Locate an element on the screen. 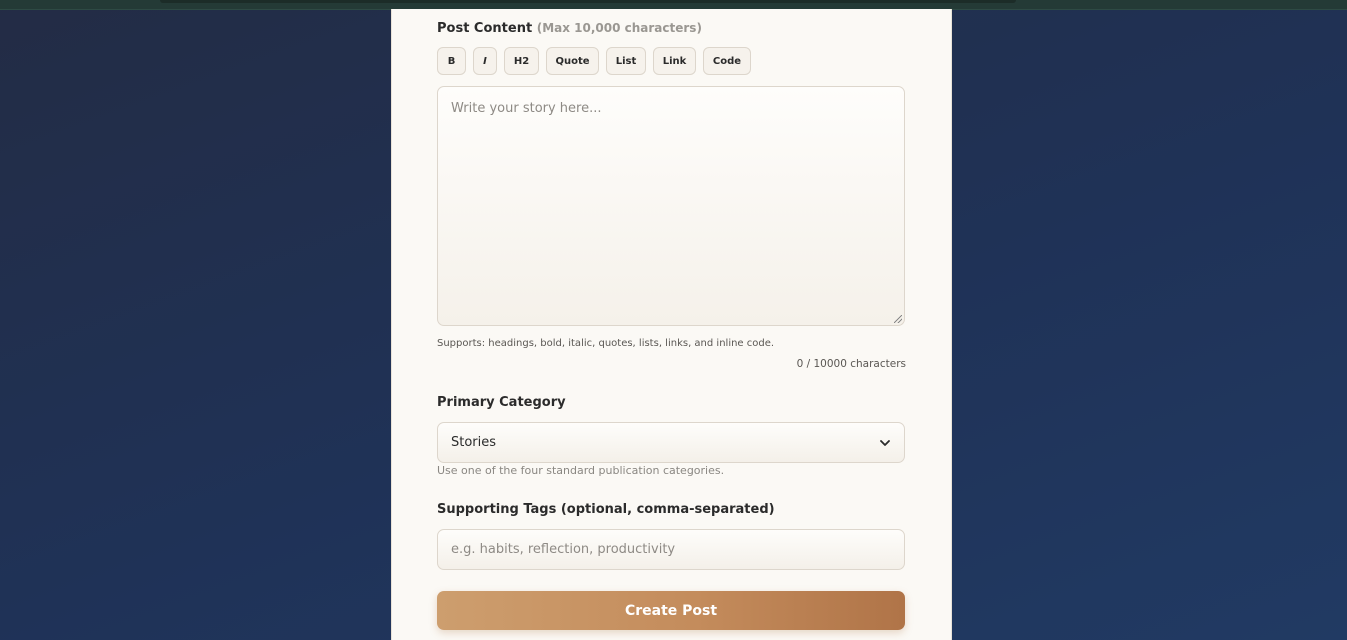  code-button: Code is located at coordinates (727, 61).